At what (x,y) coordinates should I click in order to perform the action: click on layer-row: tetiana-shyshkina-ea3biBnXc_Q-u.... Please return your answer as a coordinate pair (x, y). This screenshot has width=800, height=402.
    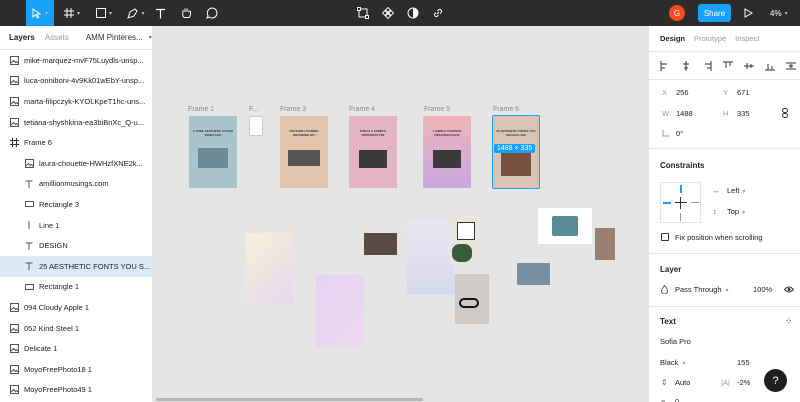
    Looking at the image, I should click on (76, 122).